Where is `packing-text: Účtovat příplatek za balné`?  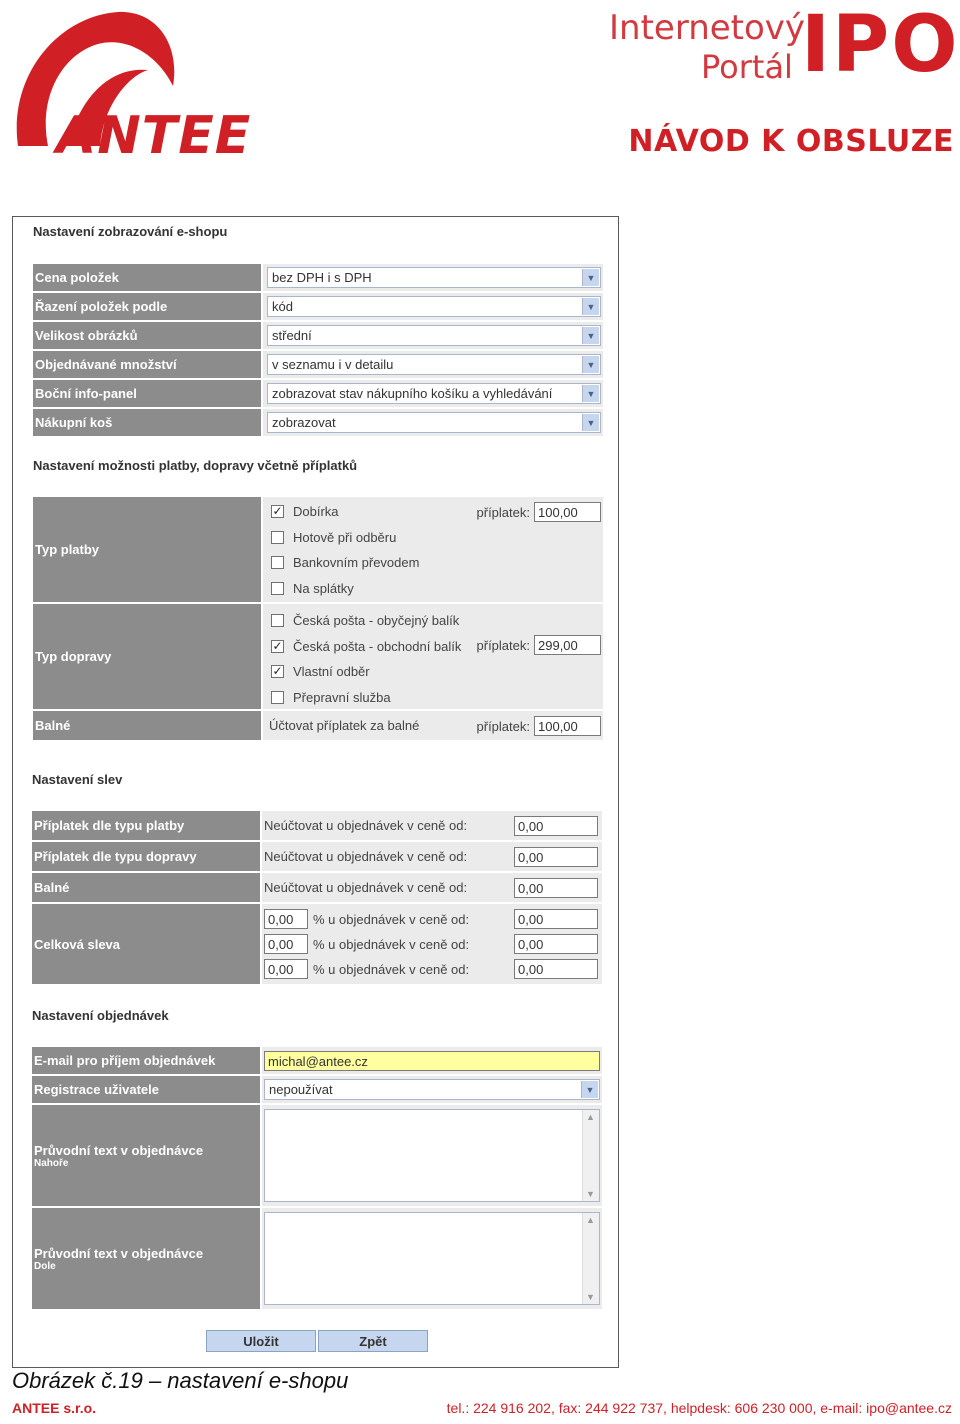
packing-text: Účtovat příplatek za balné is located at coordinates (344, 725).